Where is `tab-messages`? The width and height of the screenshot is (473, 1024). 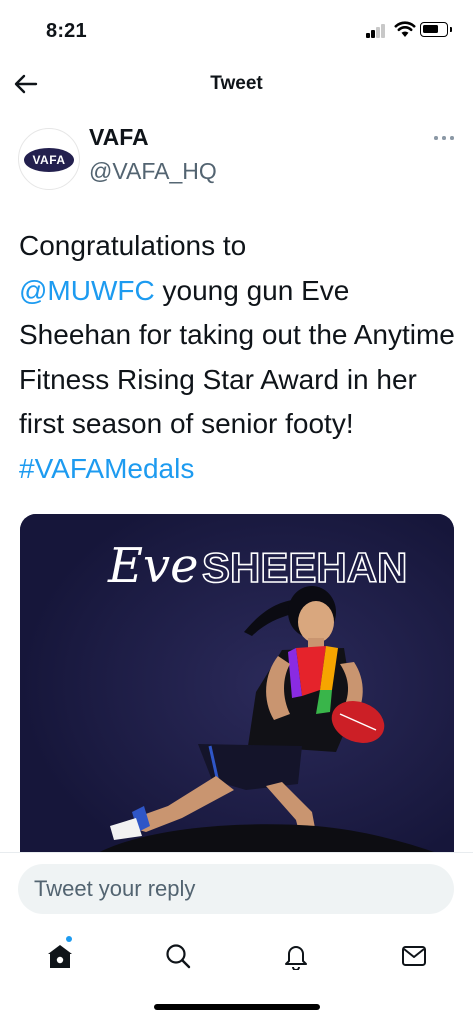 tab-messages is located at coordinates (414, 956).